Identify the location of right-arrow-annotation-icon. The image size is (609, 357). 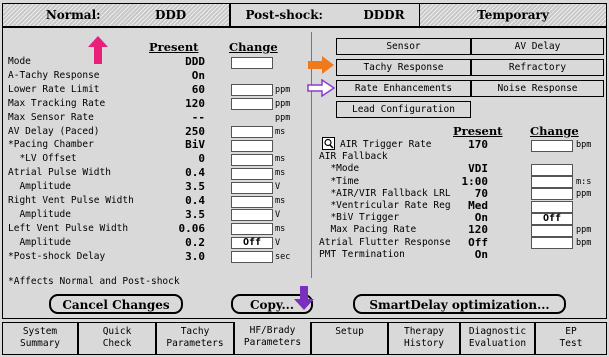
(321, 65).